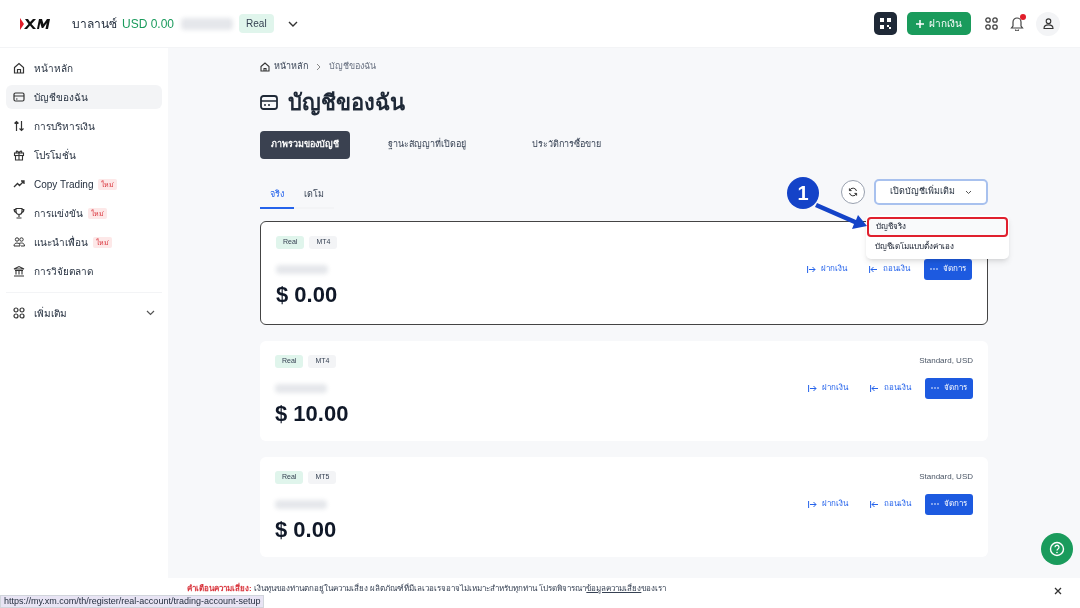  I want to click on qr-code-icon, so click(885, 23).